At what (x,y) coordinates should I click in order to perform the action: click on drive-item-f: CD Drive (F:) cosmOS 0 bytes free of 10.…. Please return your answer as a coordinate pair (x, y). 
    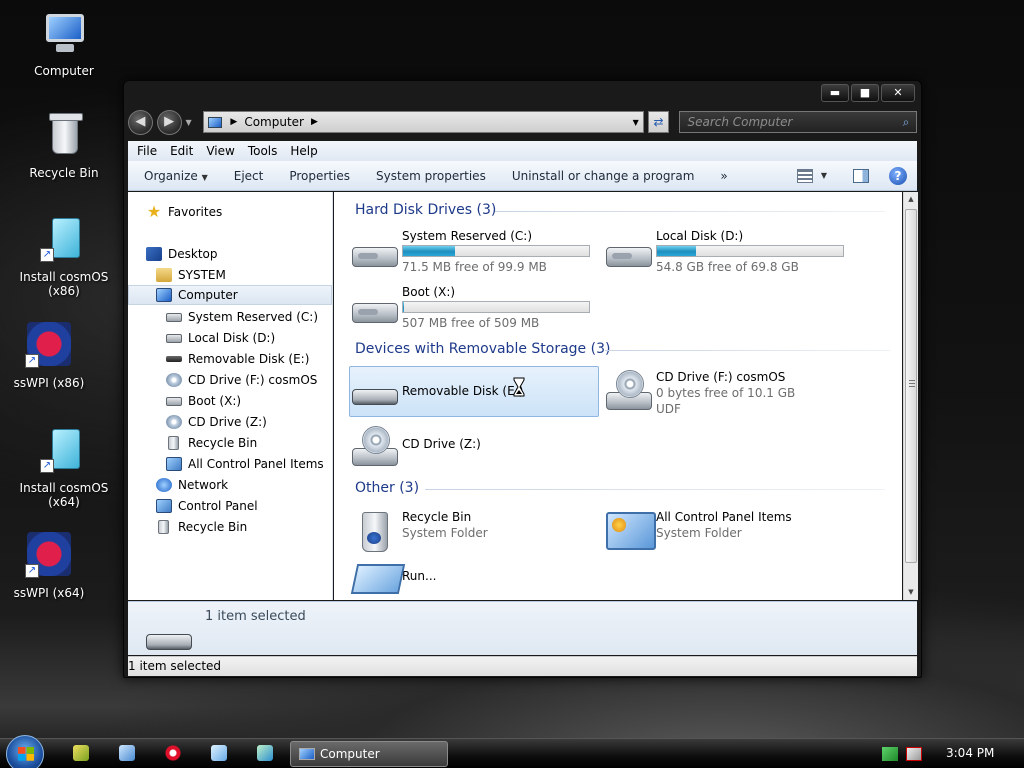
    Looking at the image, I should click on (729, 394).